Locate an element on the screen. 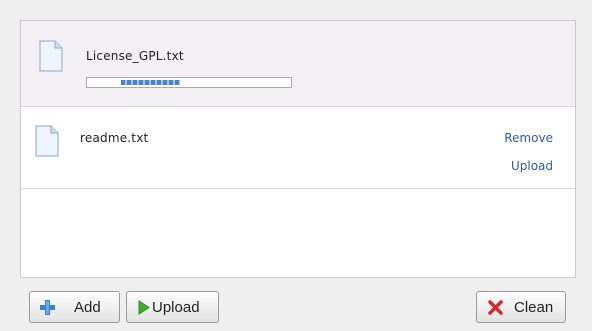 The image size is (592, 331). add-button-label: Add is located at coordinates (87, 307).